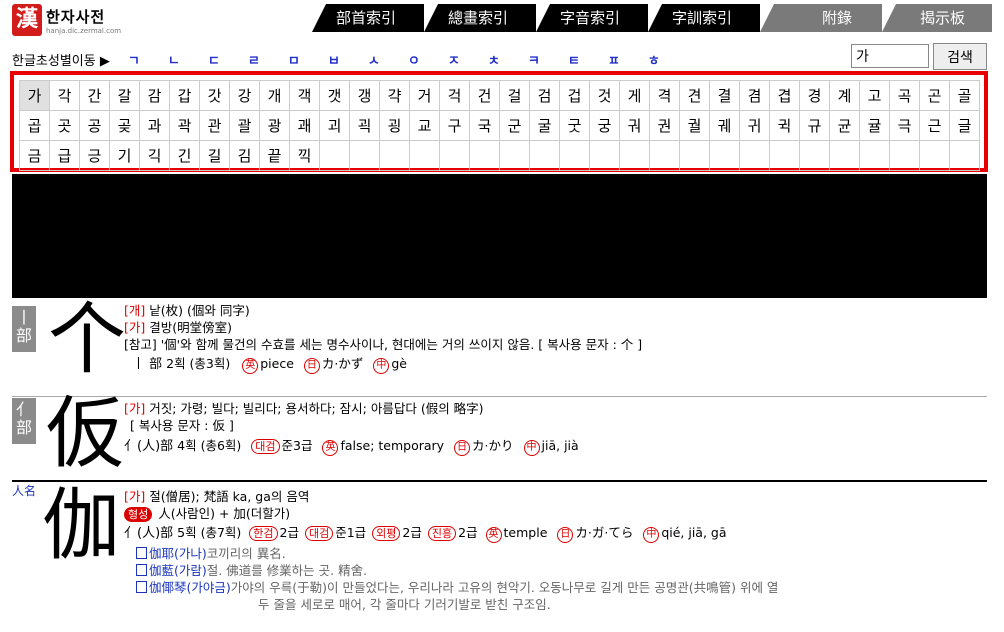  Describe the element at coordinates (334, 125) in the screenshot. I see `syllable-cell: 괴` at that location.